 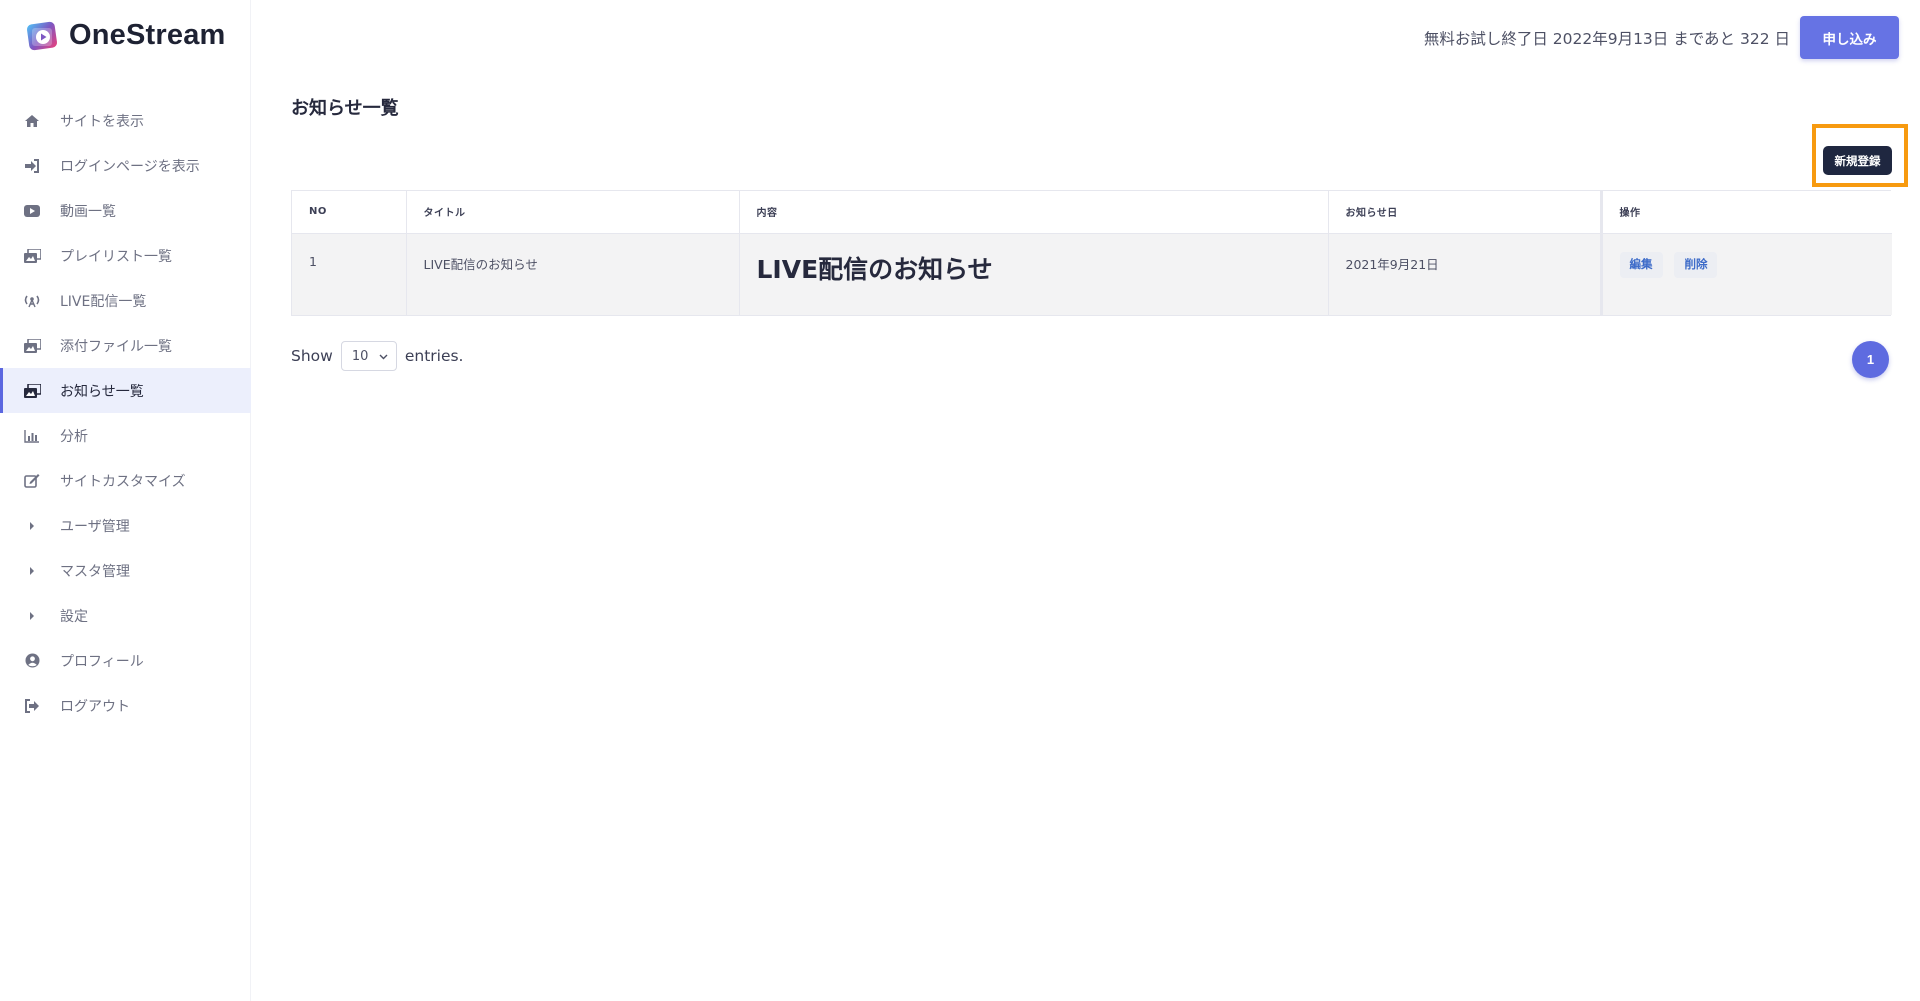 What do you see at coordinates (95, 571) in the screenshot?
I see `sidebar-item-label: マスタ管理` at bounding box center [95, 571].